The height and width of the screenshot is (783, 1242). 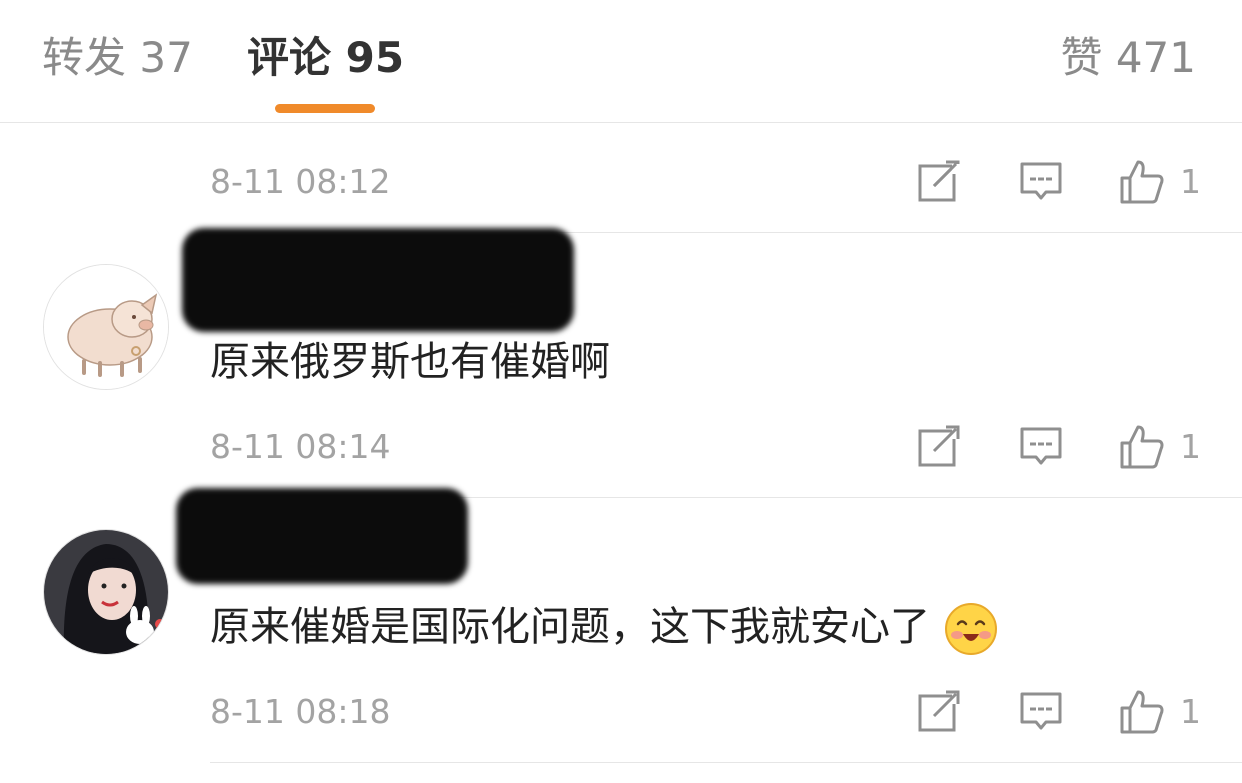 What do you see at coordinates (117, 58) in the screenshot?
I see `tab-repost: 转发 37` at bounding box center [117, 58].